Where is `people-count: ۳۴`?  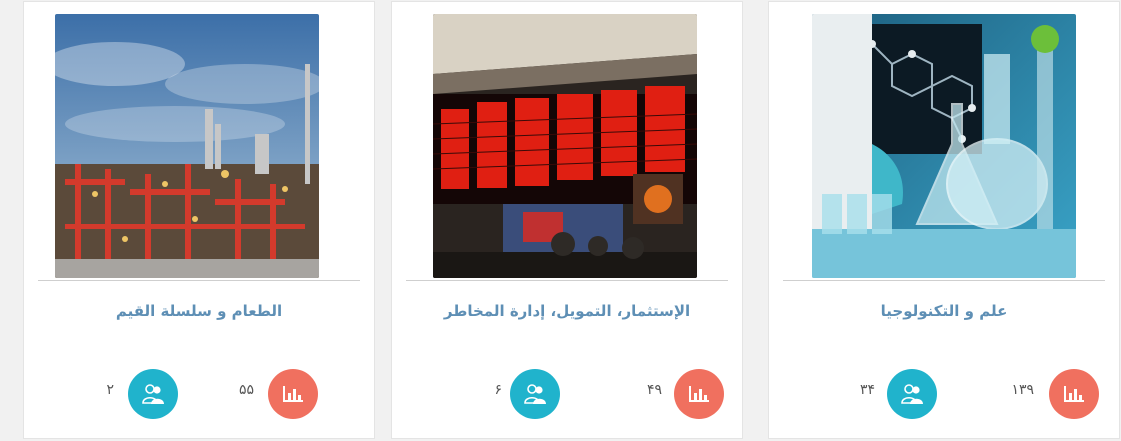
people-count: ۳۴ is located at coordinates (867, 390).